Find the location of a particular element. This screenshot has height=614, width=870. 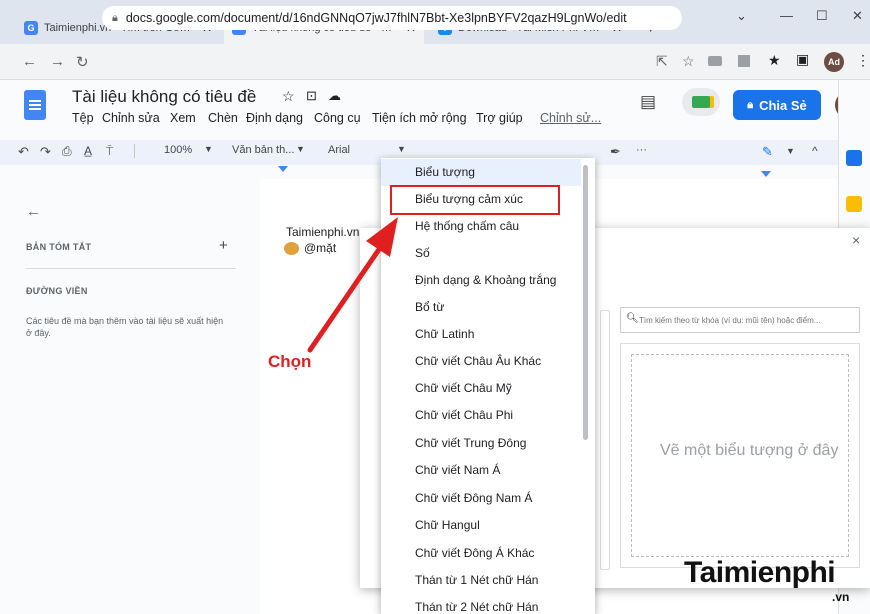

undo-icon: ↶ is located at coordinates (23, 152).